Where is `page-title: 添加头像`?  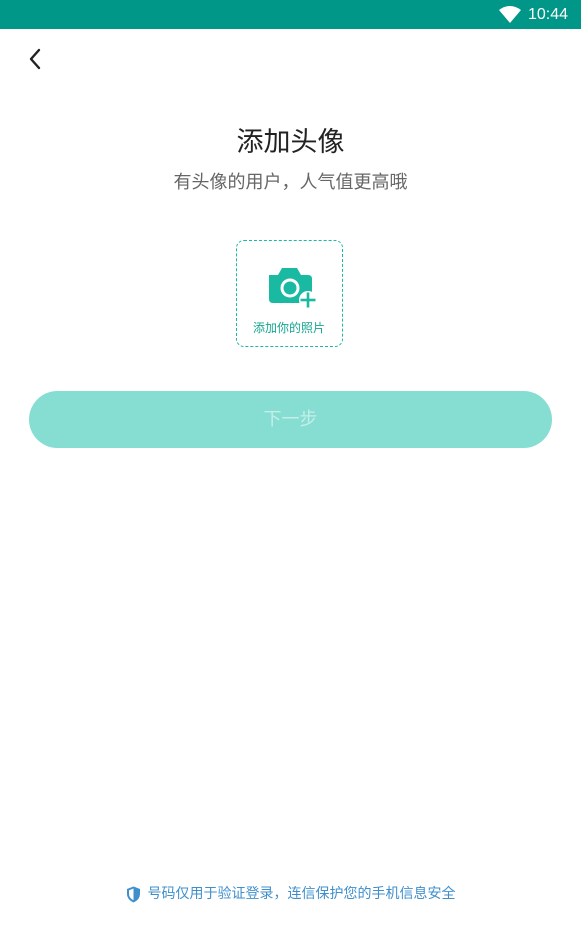
page-title: 添加头像 is located at coordinates (290, 142).